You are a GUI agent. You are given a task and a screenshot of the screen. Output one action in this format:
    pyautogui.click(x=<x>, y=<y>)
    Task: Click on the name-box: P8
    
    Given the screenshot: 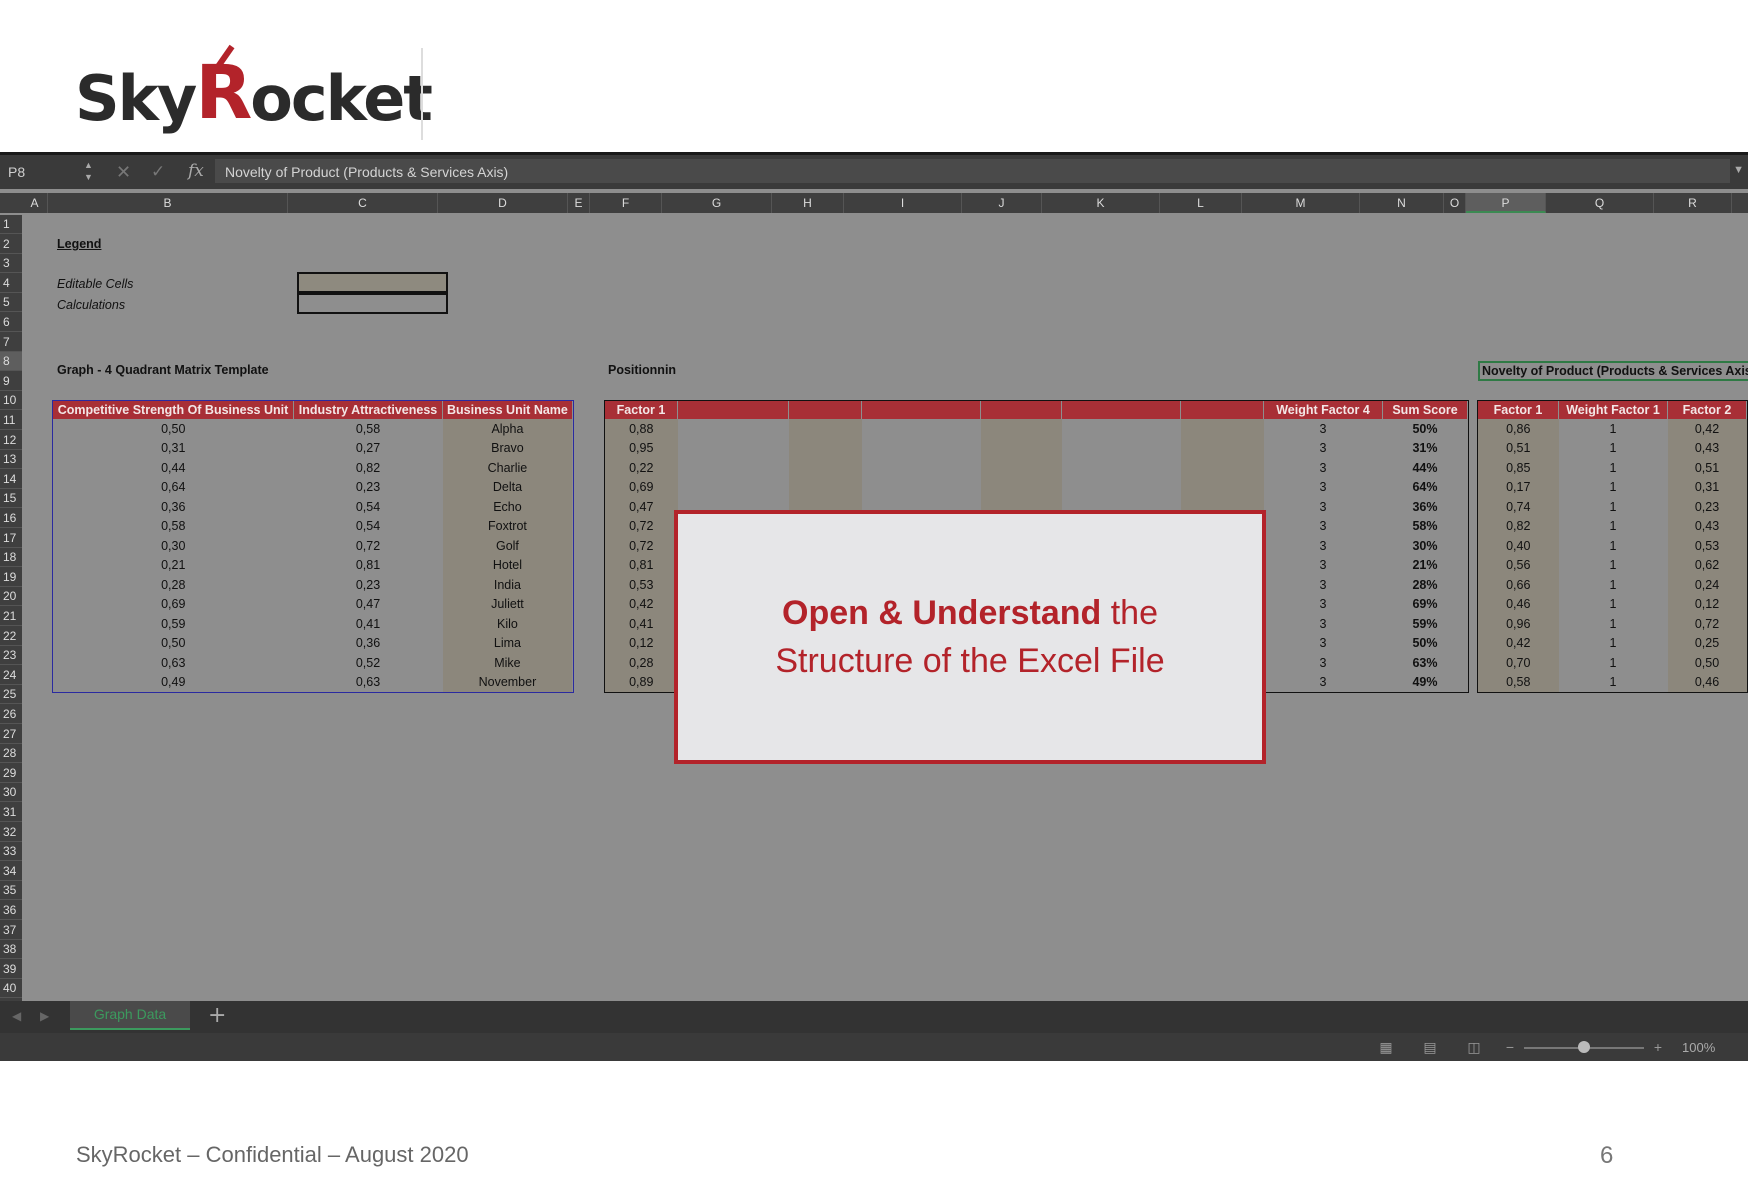 What is the action you would take?
    pyautogui.click(x=16, y=172)
    